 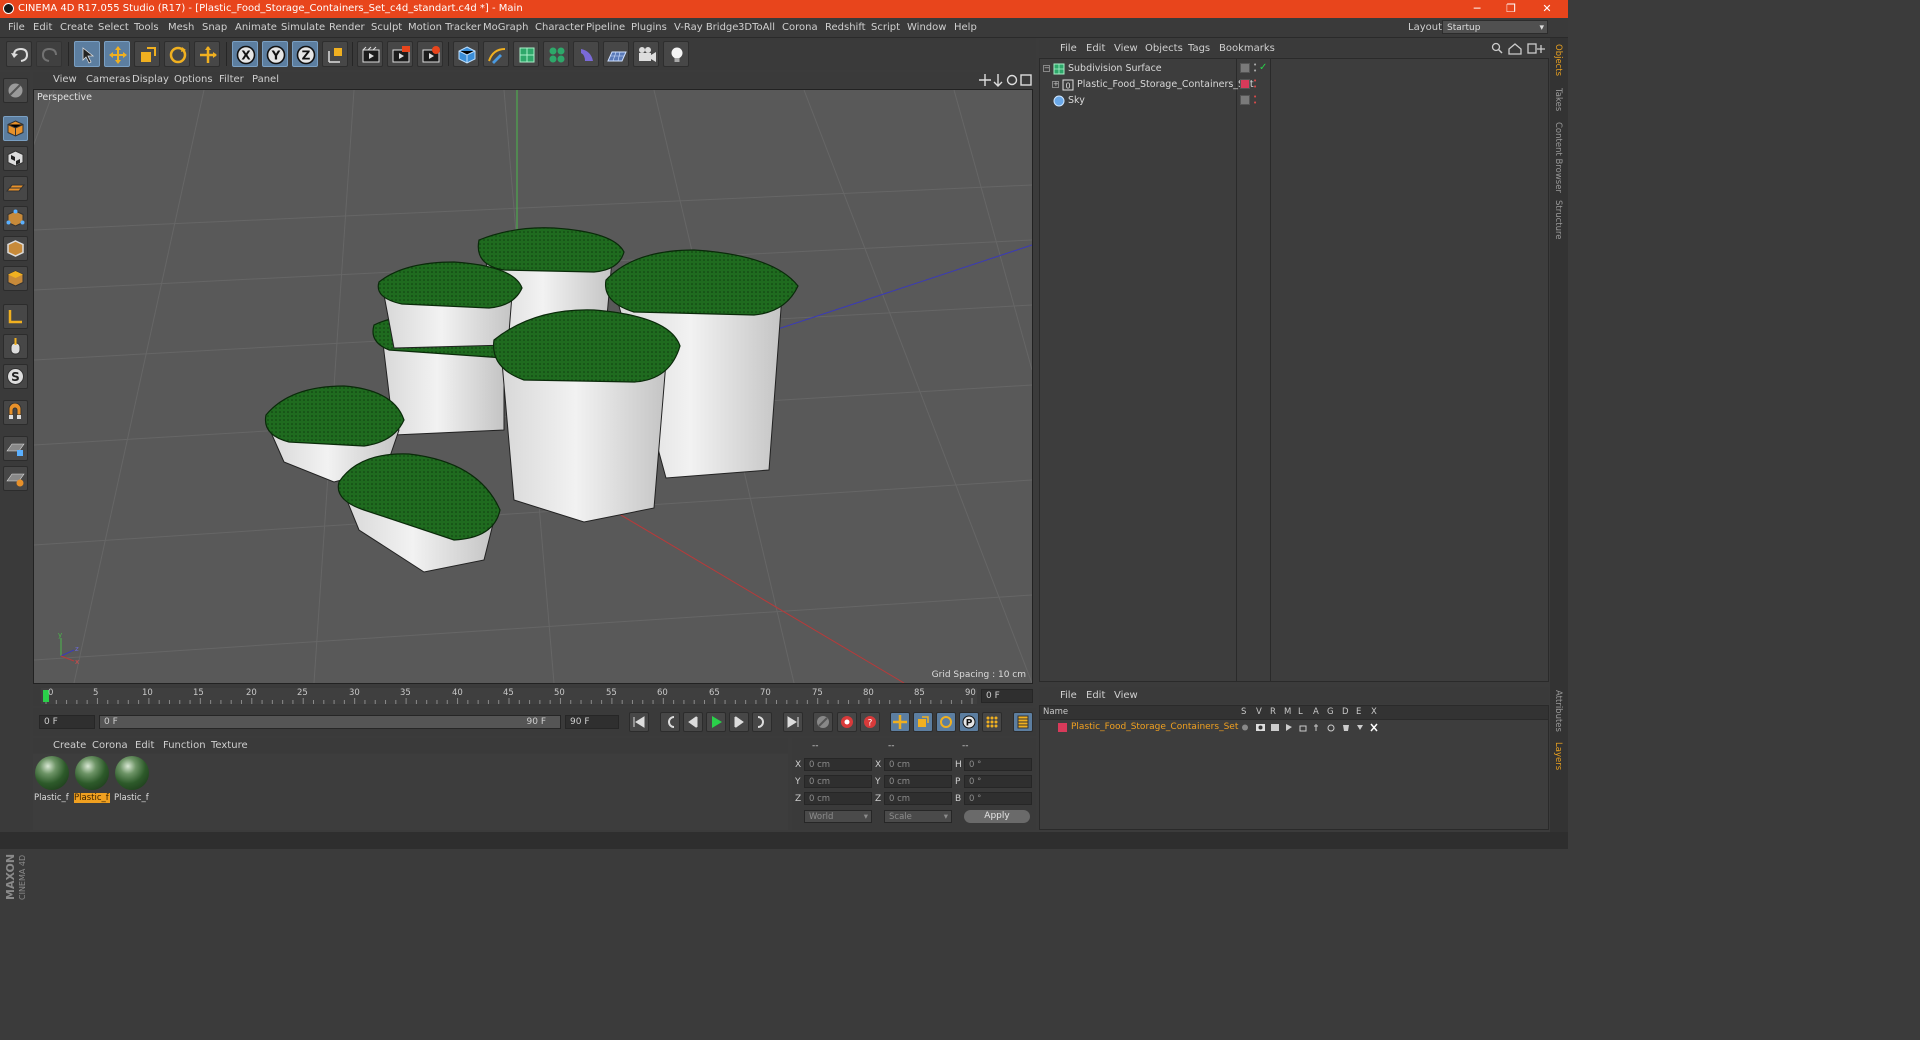 What do you see at coordinates (444, 27) in the screenshot?
I see `menu-motion-tracker: Motion Tracker` at bounding box center [444, 27].